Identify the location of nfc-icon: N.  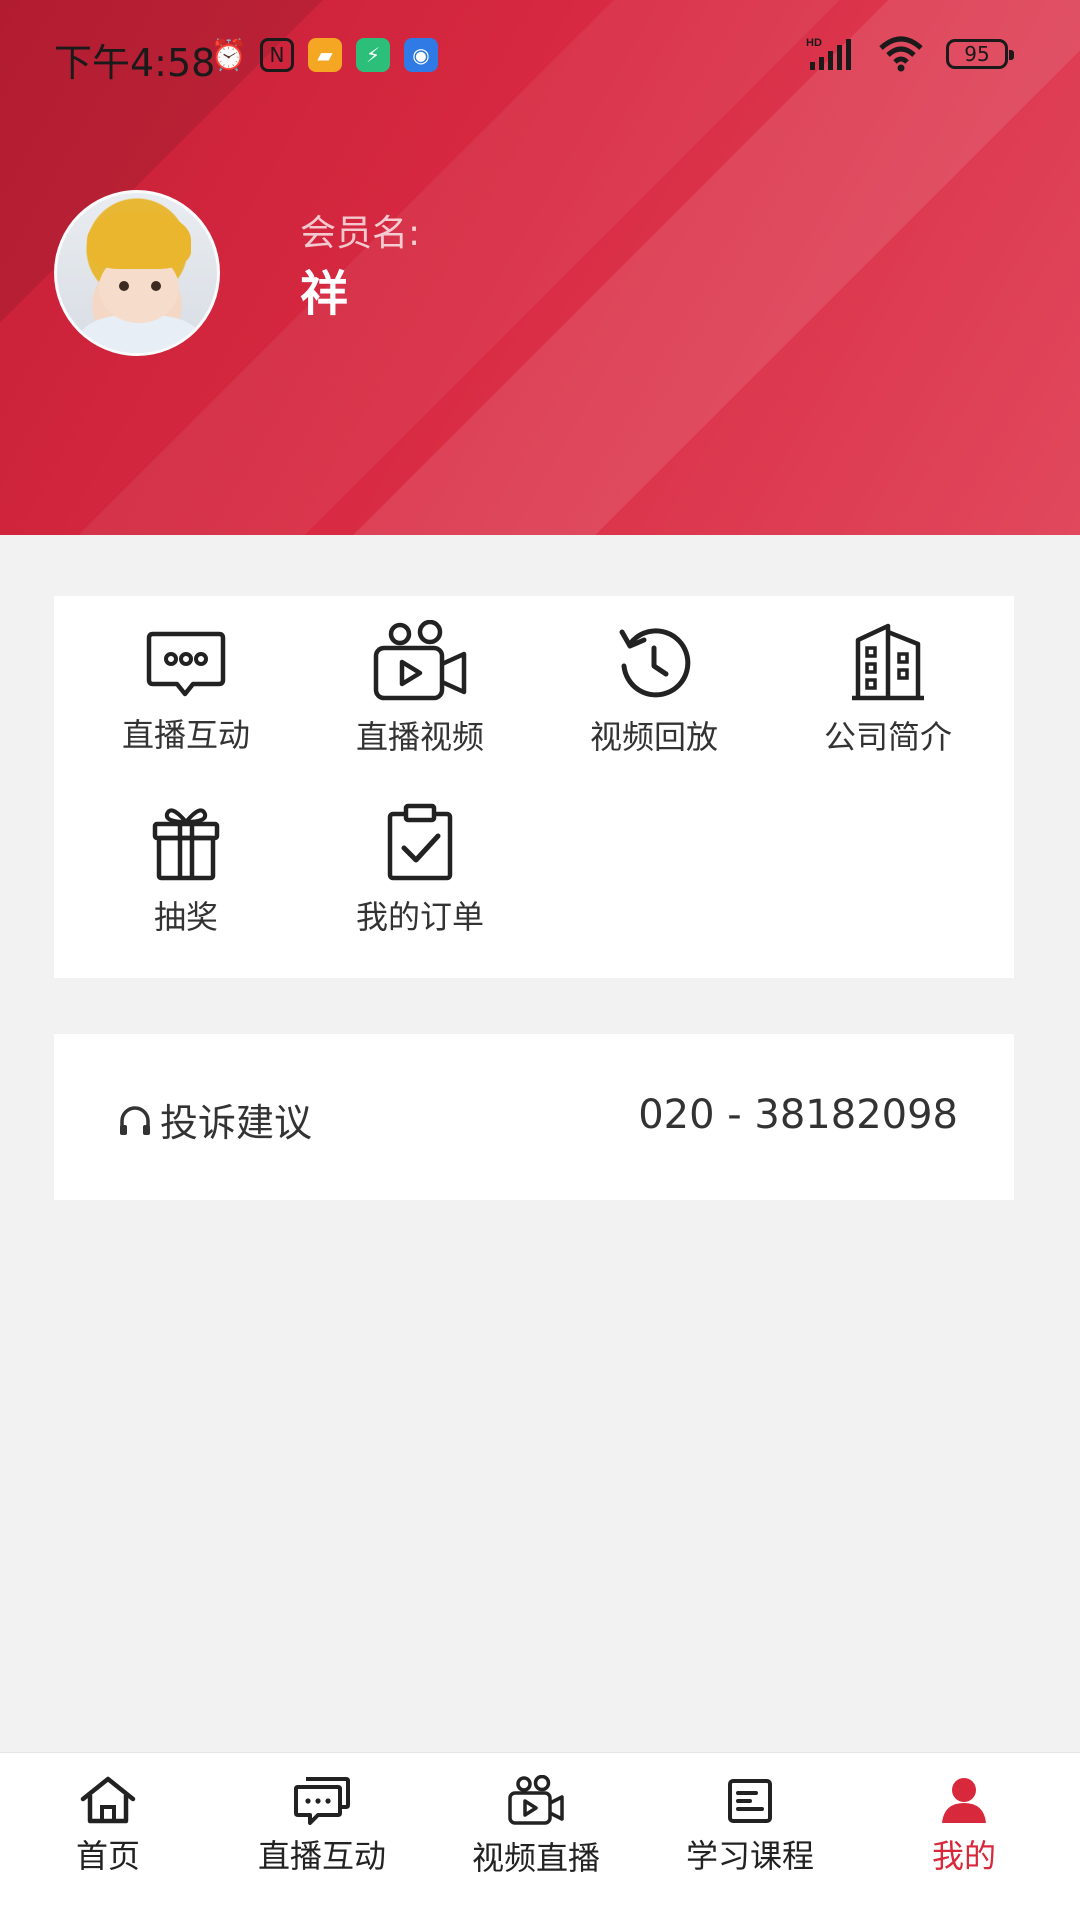
(277, 55).